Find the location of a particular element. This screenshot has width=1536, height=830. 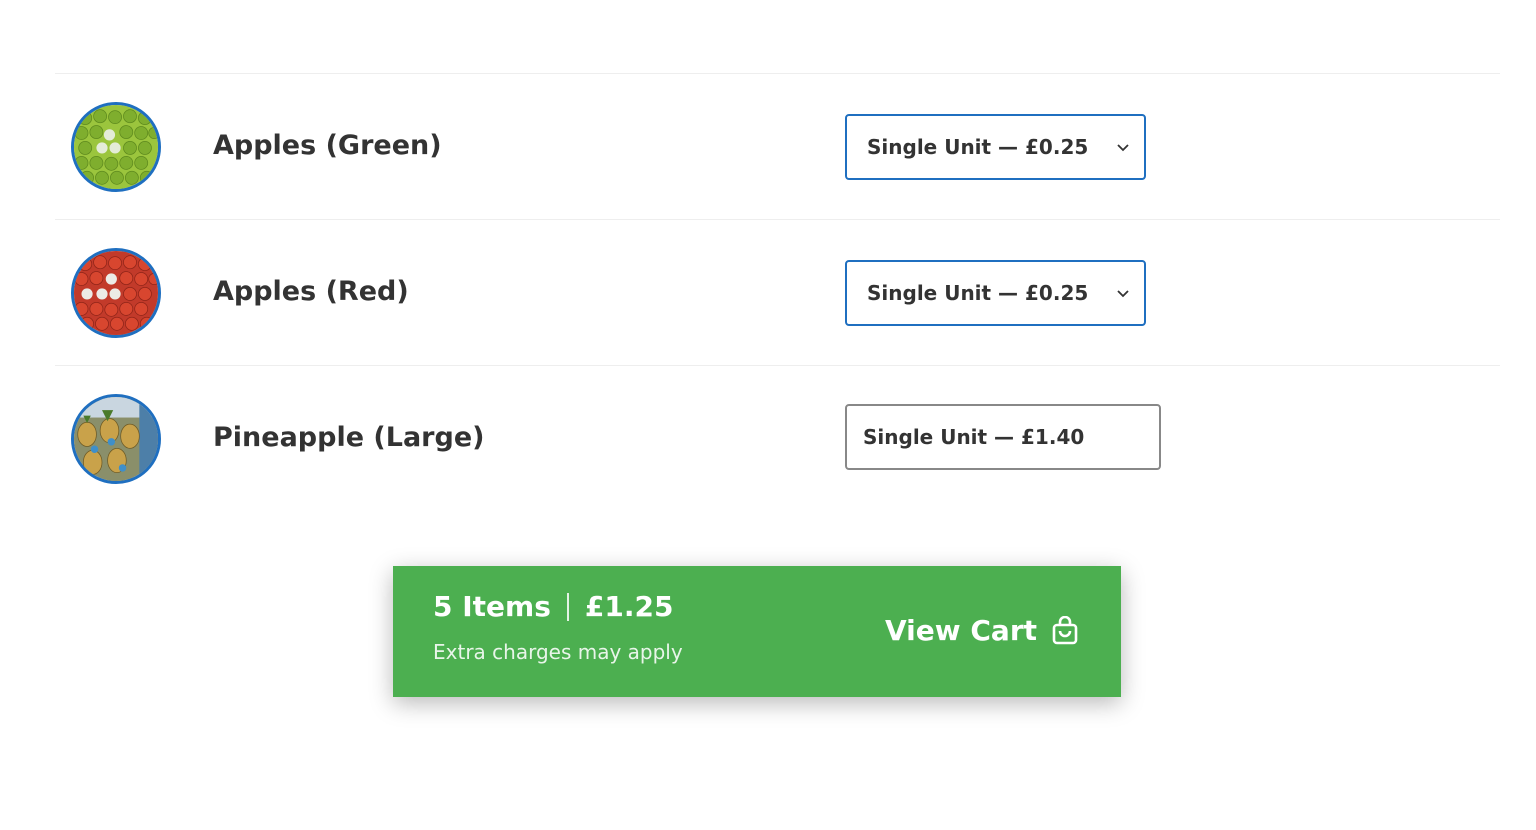

cart-summary: 5 Items £1.25 is located at coordinates (553, 606).